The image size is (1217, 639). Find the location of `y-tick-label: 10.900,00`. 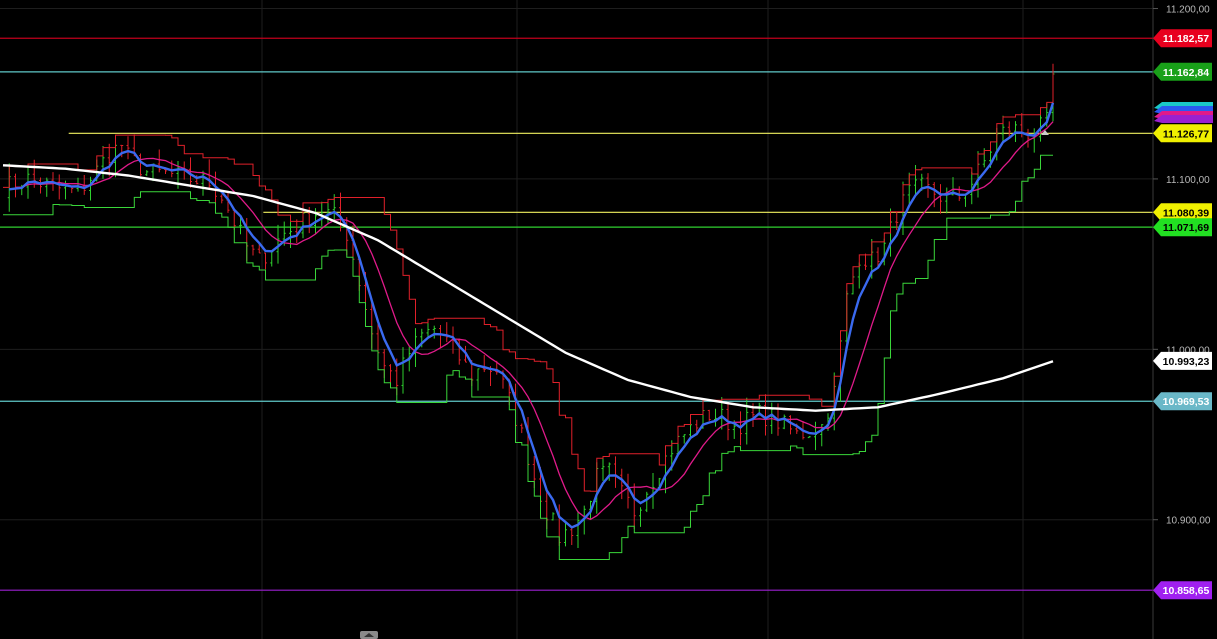

y-tick-label: 10.900,00 is located at coordinates (1188, 521).